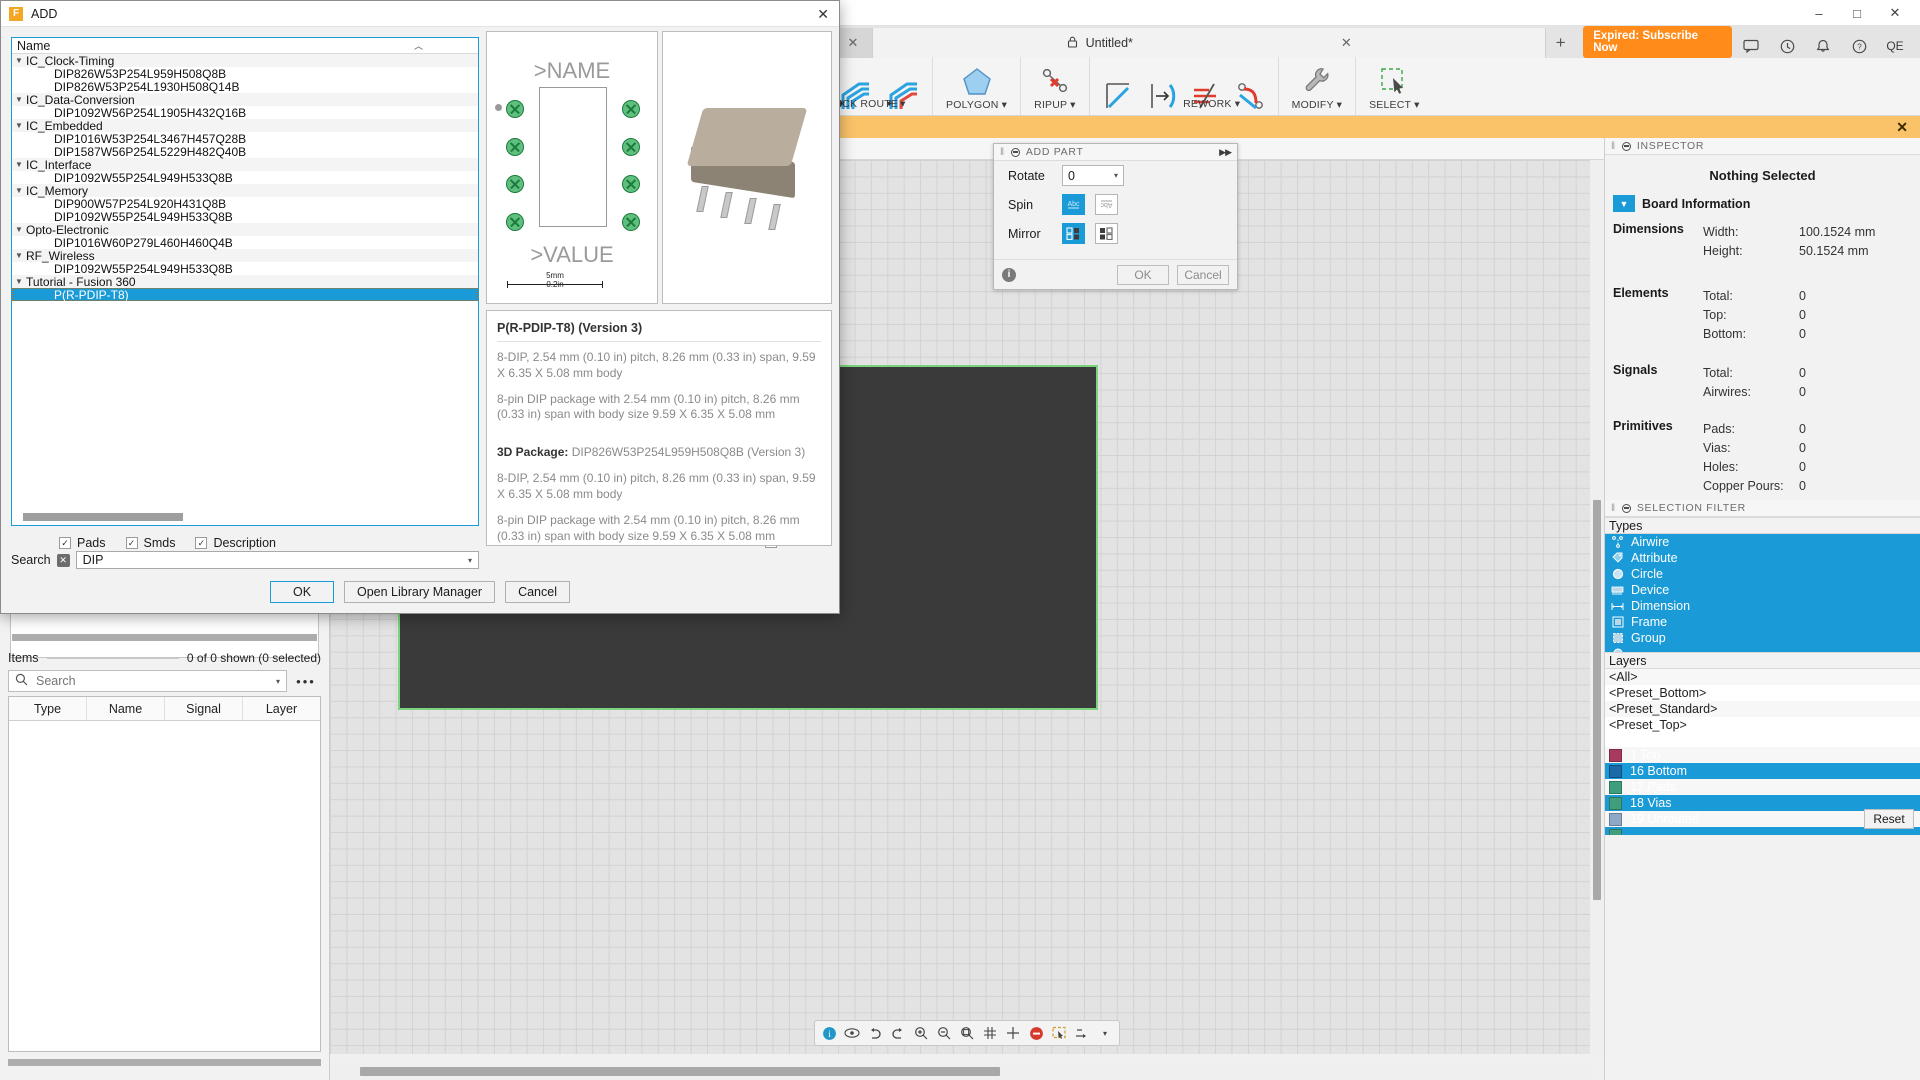  I want to click on canvas-hscrollbar, so click(960, 1071).